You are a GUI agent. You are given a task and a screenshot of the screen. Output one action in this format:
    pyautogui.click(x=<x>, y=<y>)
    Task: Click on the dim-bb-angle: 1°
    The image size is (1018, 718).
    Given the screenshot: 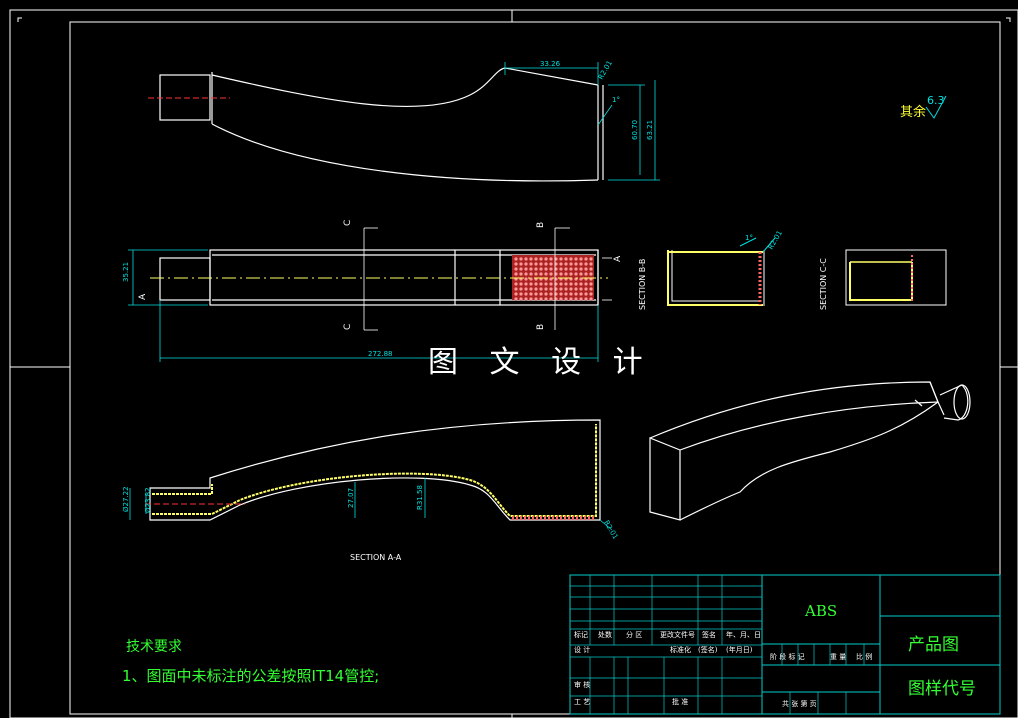 What is the action you would take?
    pyautogui.click(x=749, y=238)
    